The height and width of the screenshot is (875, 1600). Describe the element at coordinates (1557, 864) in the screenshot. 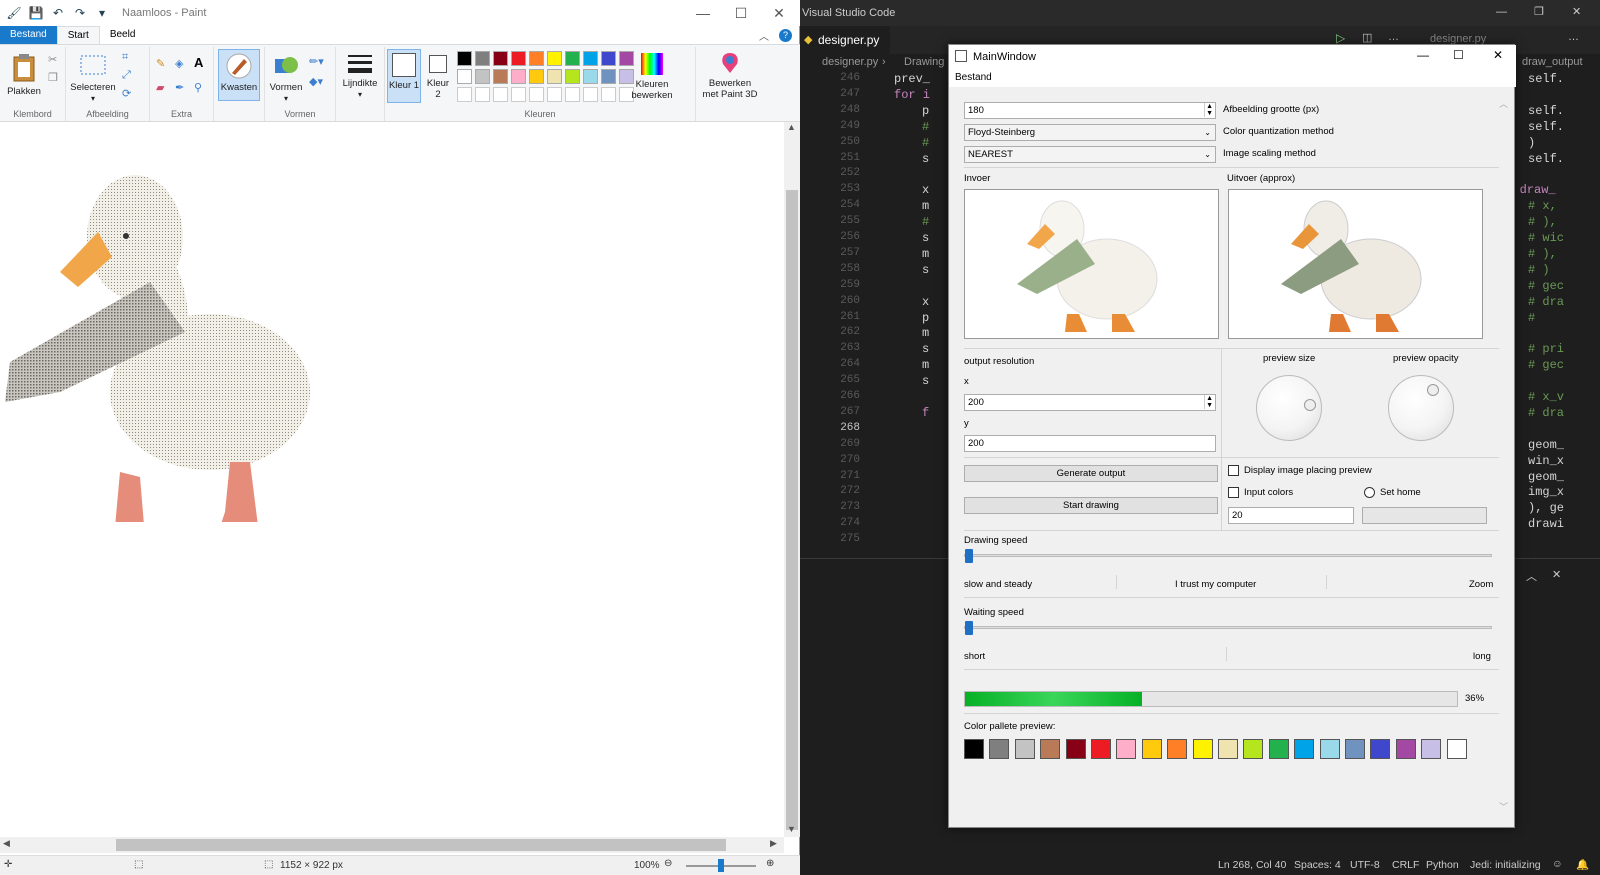

I see `feedback-icon: ☺` at that location.